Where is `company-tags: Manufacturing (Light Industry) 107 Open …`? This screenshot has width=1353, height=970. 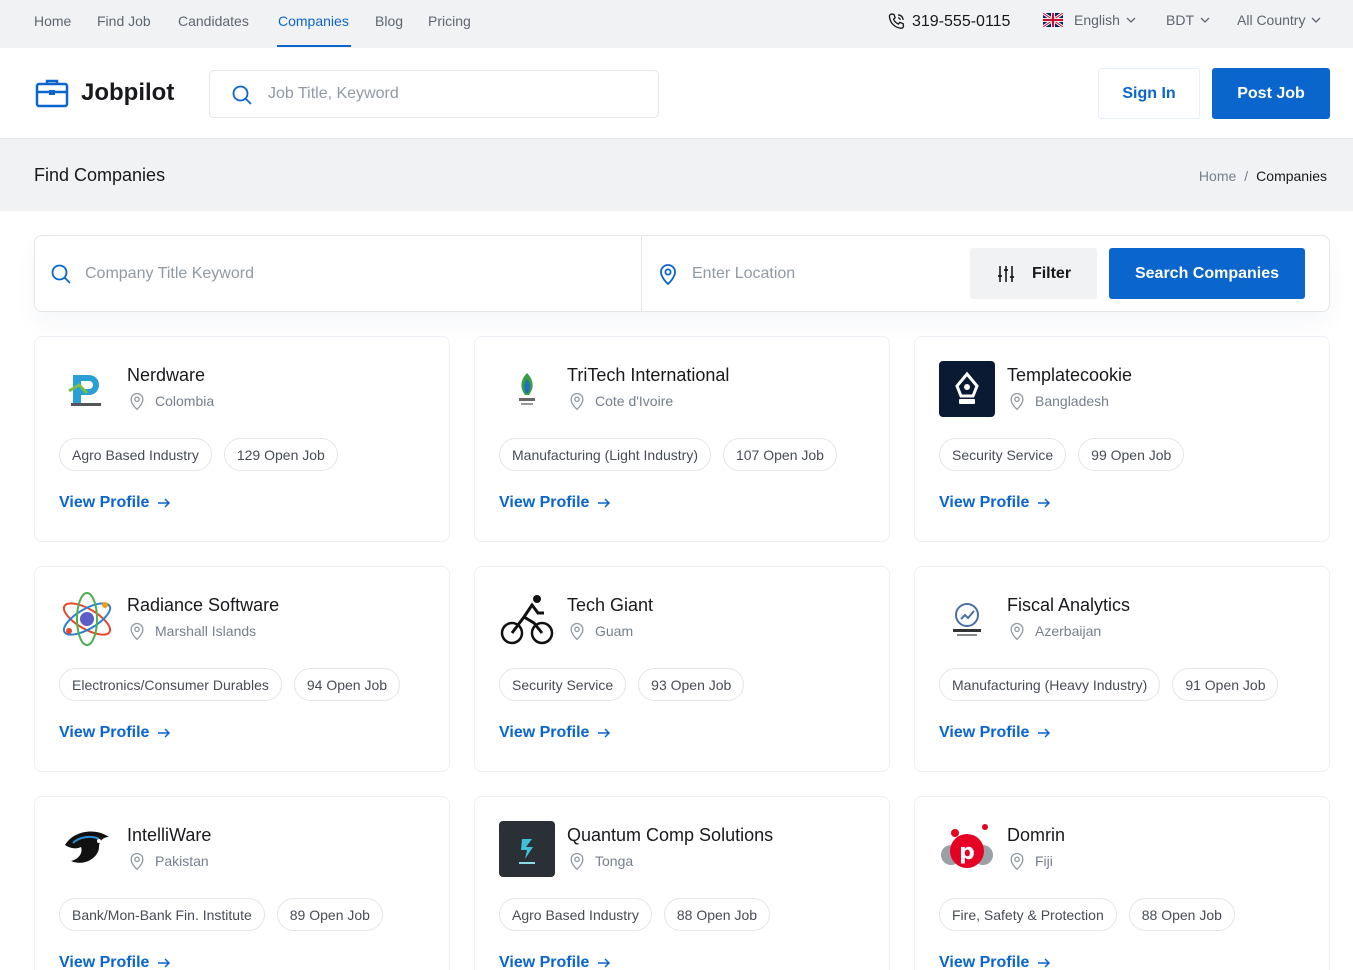 company-tags: Manufacturing (Light Industry) 107 Open … is located at coordinates (668, 454).